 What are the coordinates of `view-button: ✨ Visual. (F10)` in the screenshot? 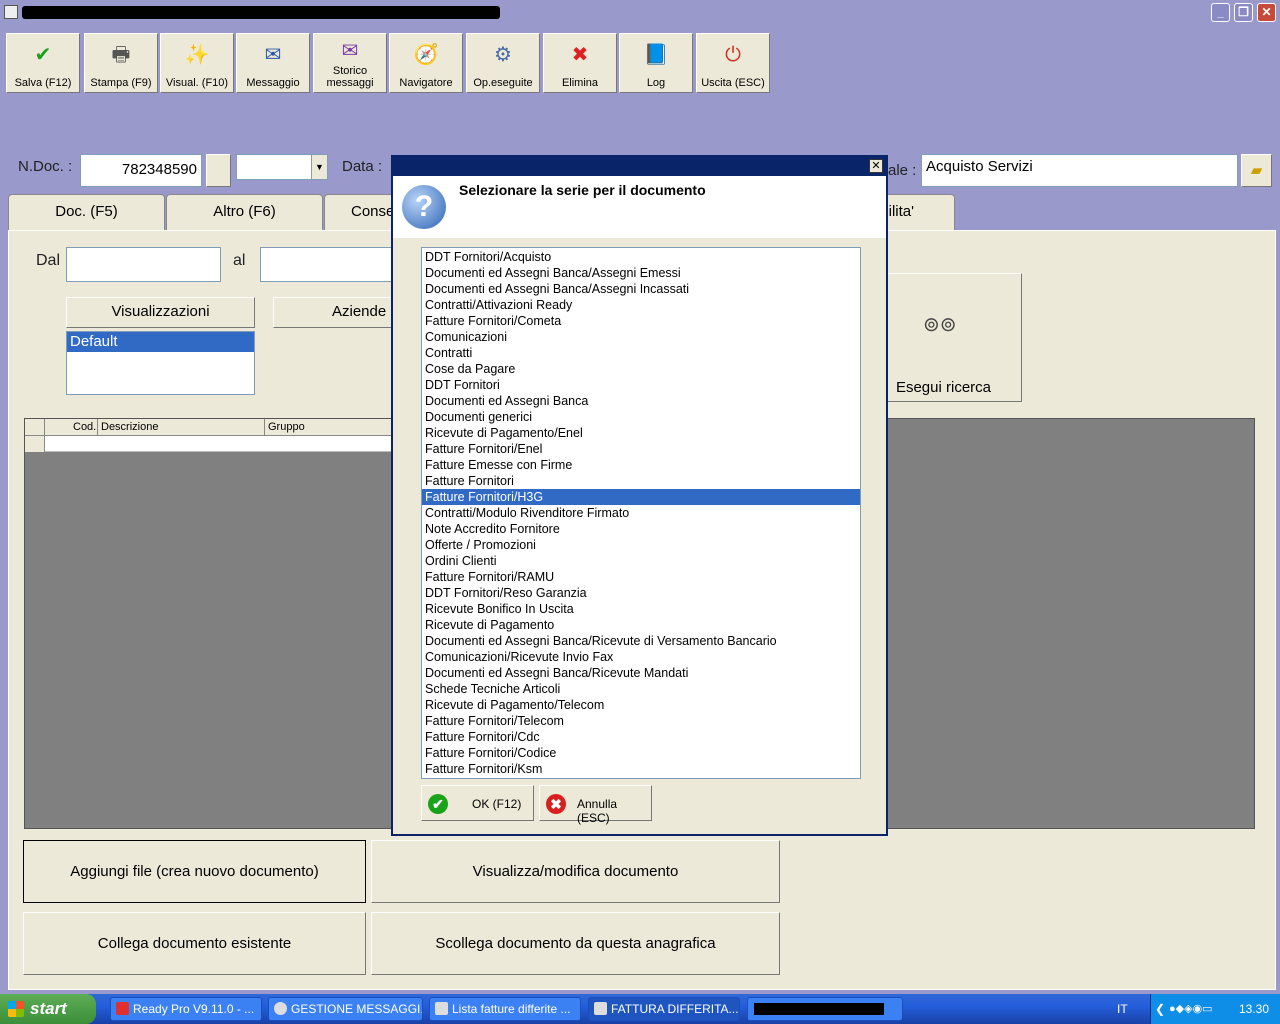 It's located at (197, 63).